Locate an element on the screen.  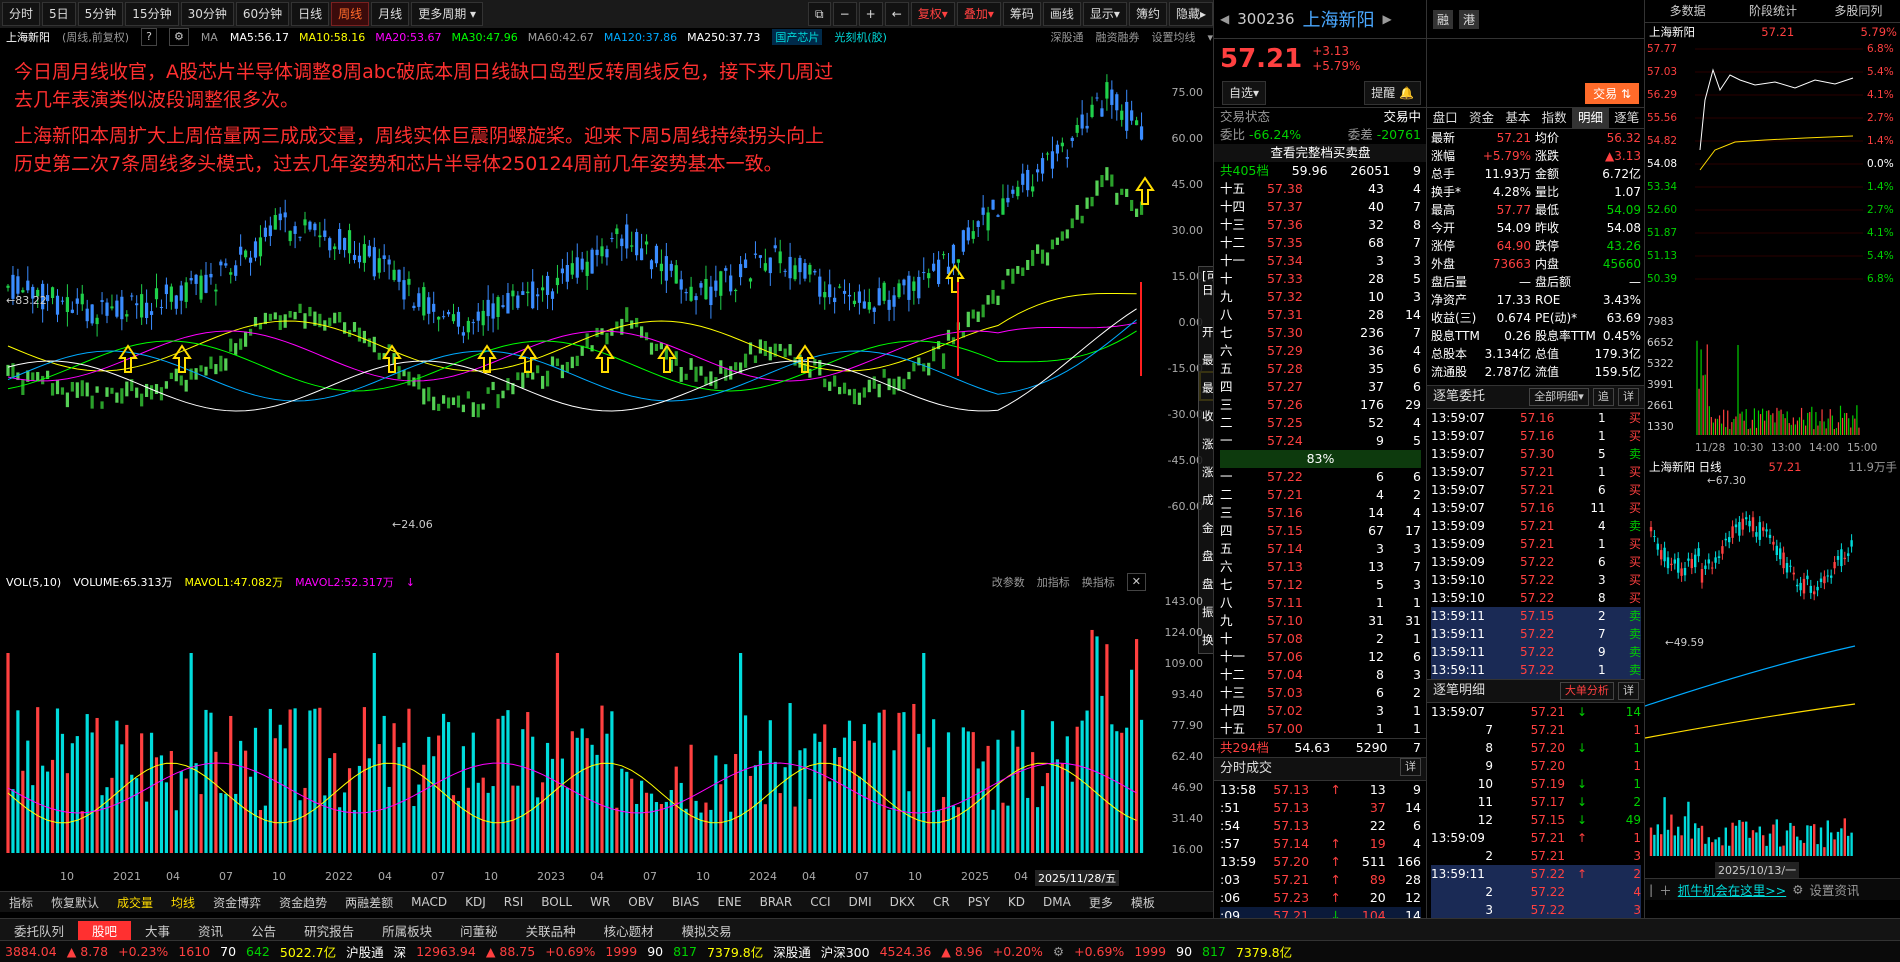
bottom-tab: 公告 is located at coordinates (263, 930).